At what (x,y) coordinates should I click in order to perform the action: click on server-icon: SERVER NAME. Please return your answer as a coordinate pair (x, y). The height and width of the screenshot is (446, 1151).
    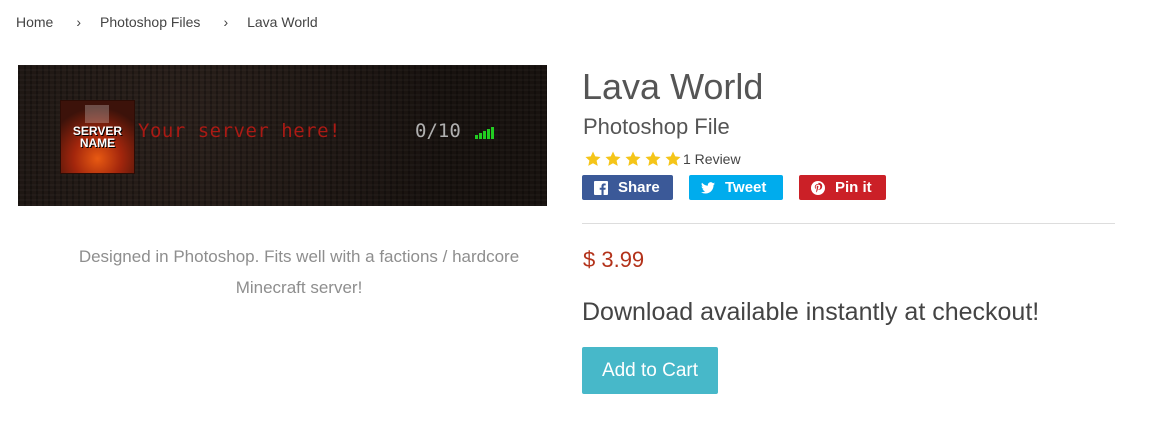
    Looking at the image, I should click on (97, 137).